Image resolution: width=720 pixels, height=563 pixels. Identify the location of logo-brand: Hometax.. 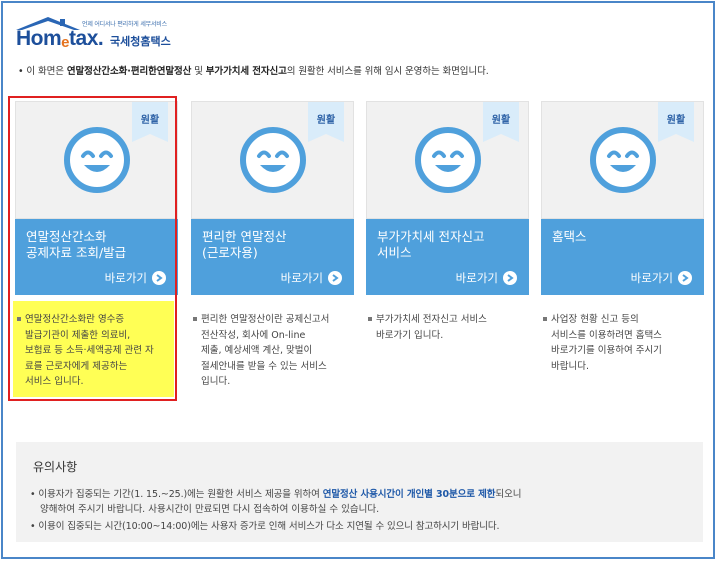
(60, 39).